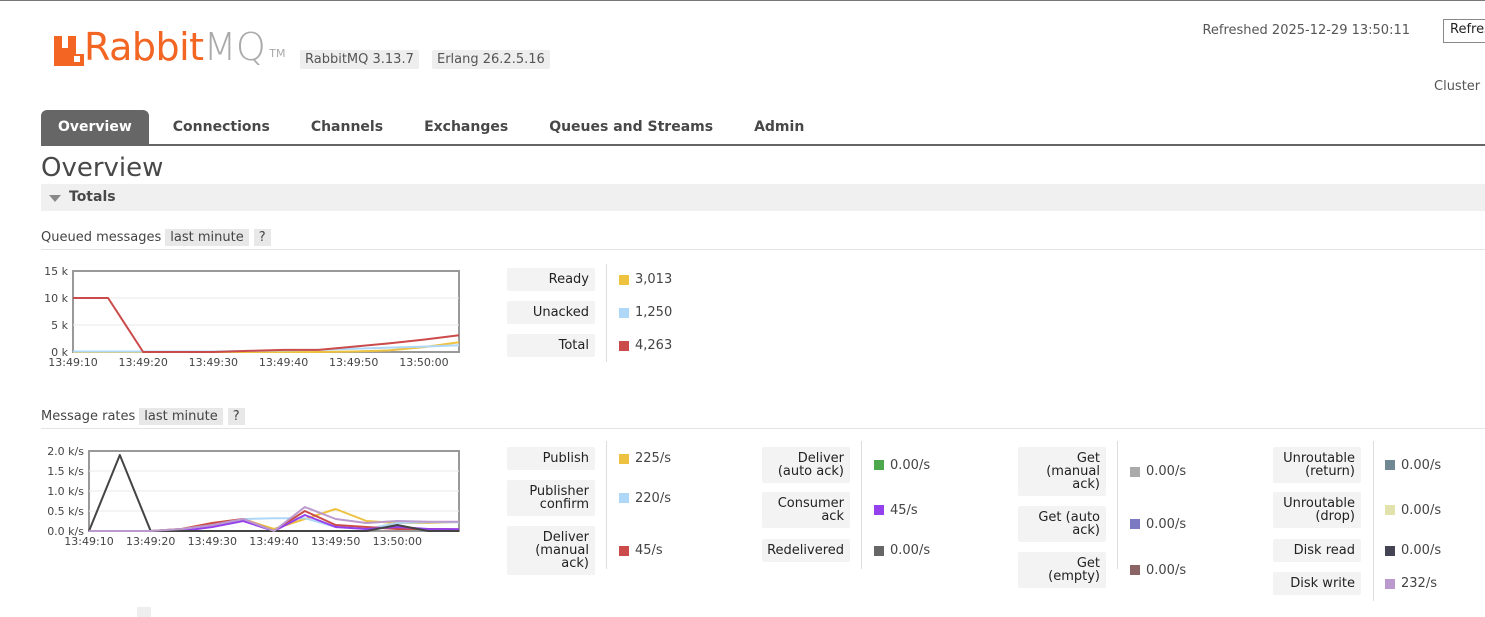  I want to click on tab-channels: Channels, so click(347, 127).